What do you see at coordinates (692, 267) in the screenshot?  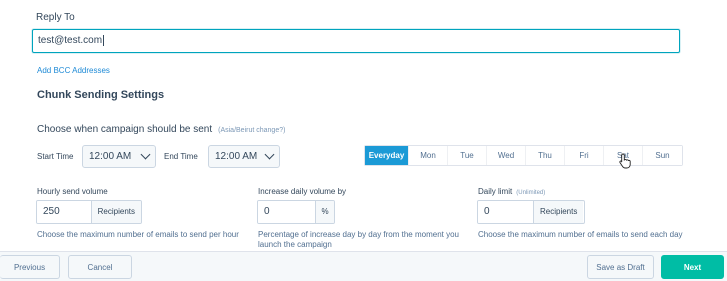 I see `next-button: Next` at bounding box center [692, 267].